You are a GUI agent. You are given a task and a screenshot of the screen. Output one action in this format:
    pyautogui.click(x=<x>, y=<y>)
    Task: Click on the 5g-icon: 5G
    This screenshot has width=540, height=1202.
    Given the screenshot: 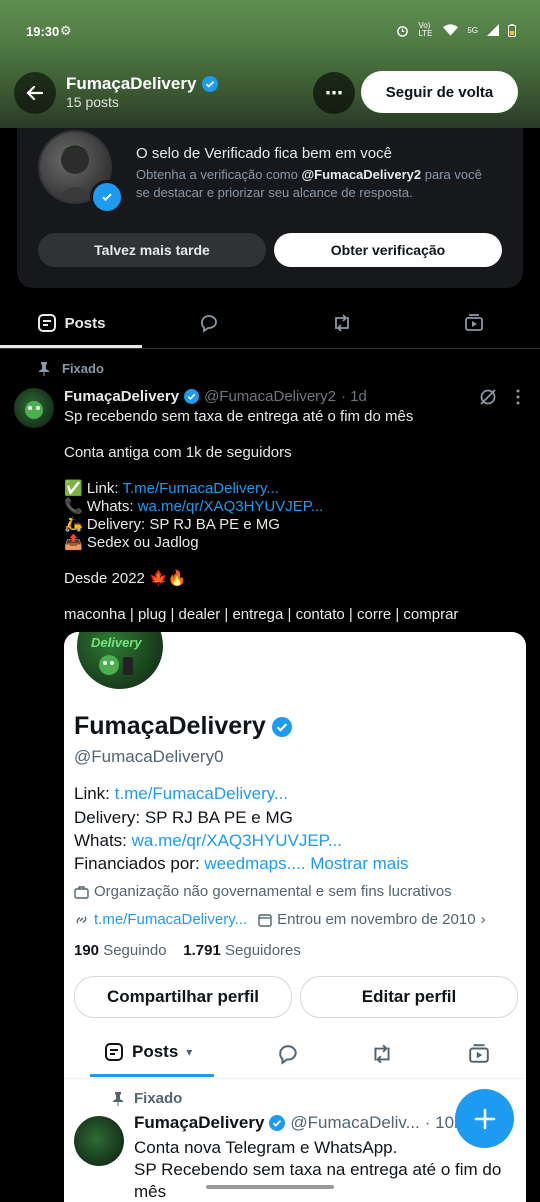 What is the action you would take?
    pyautogui.click(x=472, y=30)
    